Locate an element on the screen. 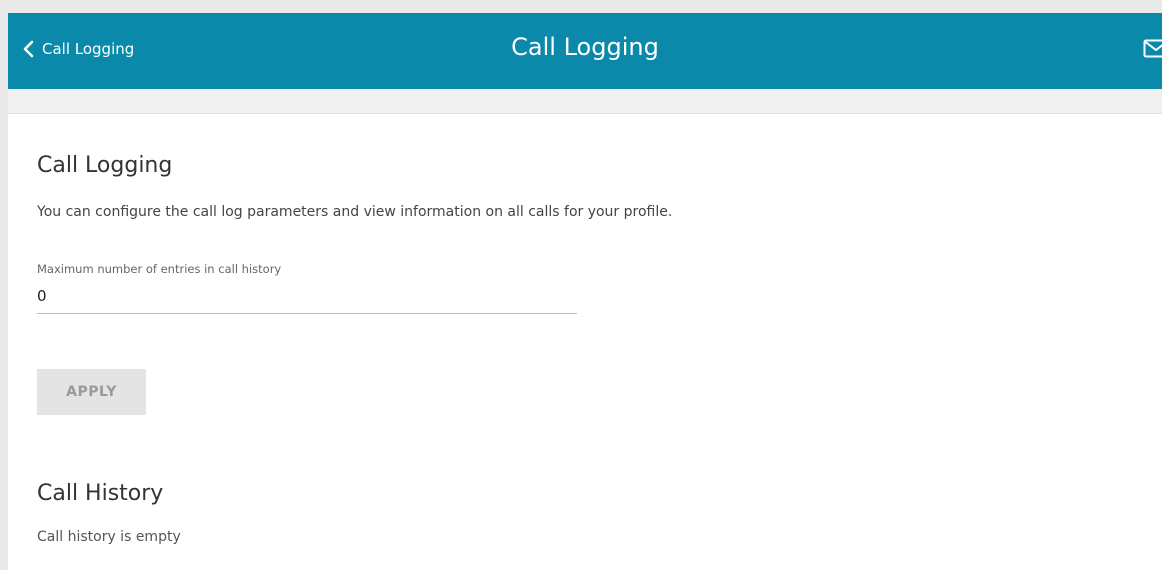 The width and height of the screenshot is (1162, 570). page-title: Call Logging is located at coordinates (585, 47).